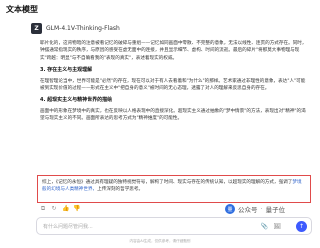 The height and width of the screenshot is (248, 320). What do you see at coordinates (43, 209) in the screenshot?
I see `copy-icon: ⧉` at bounding box center [43, 209].